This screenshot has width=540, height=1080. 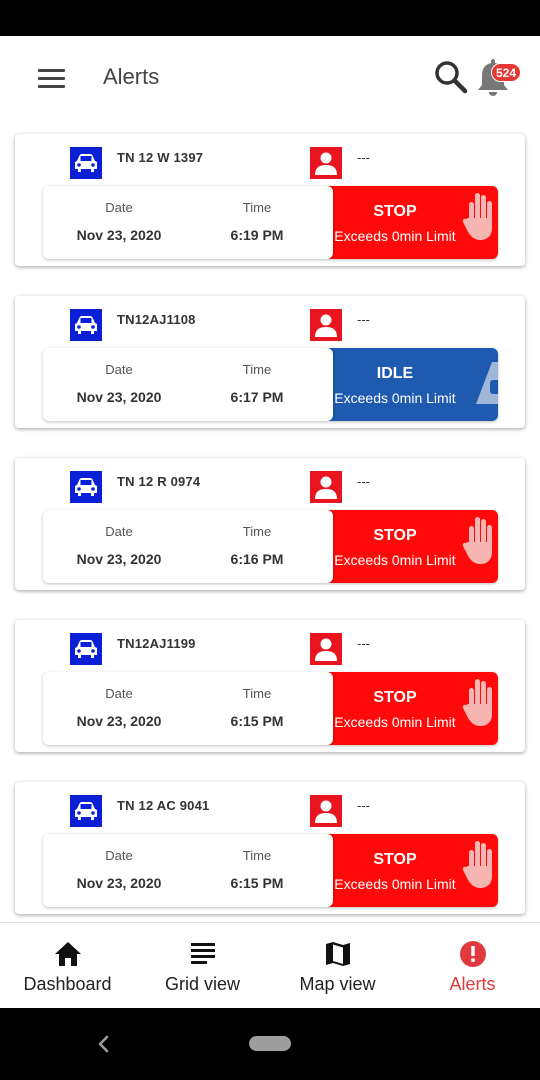 What do you see at coordinates (67, 984) in the screenshot?
I see `nav-label: Dashboard` at bounding box center [67, 984].